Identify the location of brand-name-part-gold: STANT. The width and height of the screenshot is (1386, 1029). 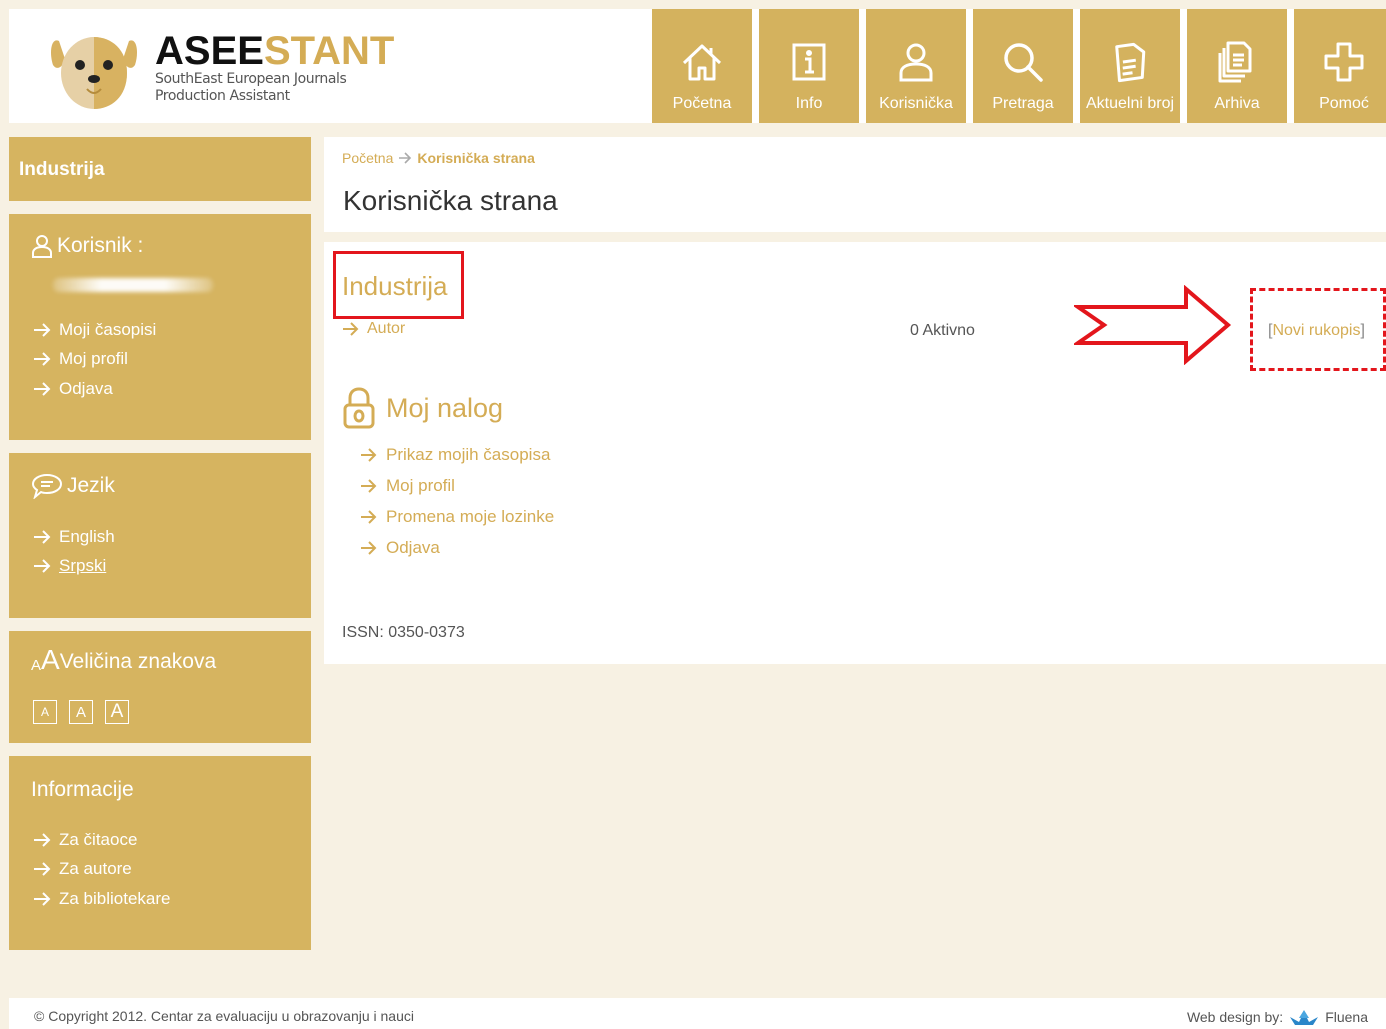
(329, 51).